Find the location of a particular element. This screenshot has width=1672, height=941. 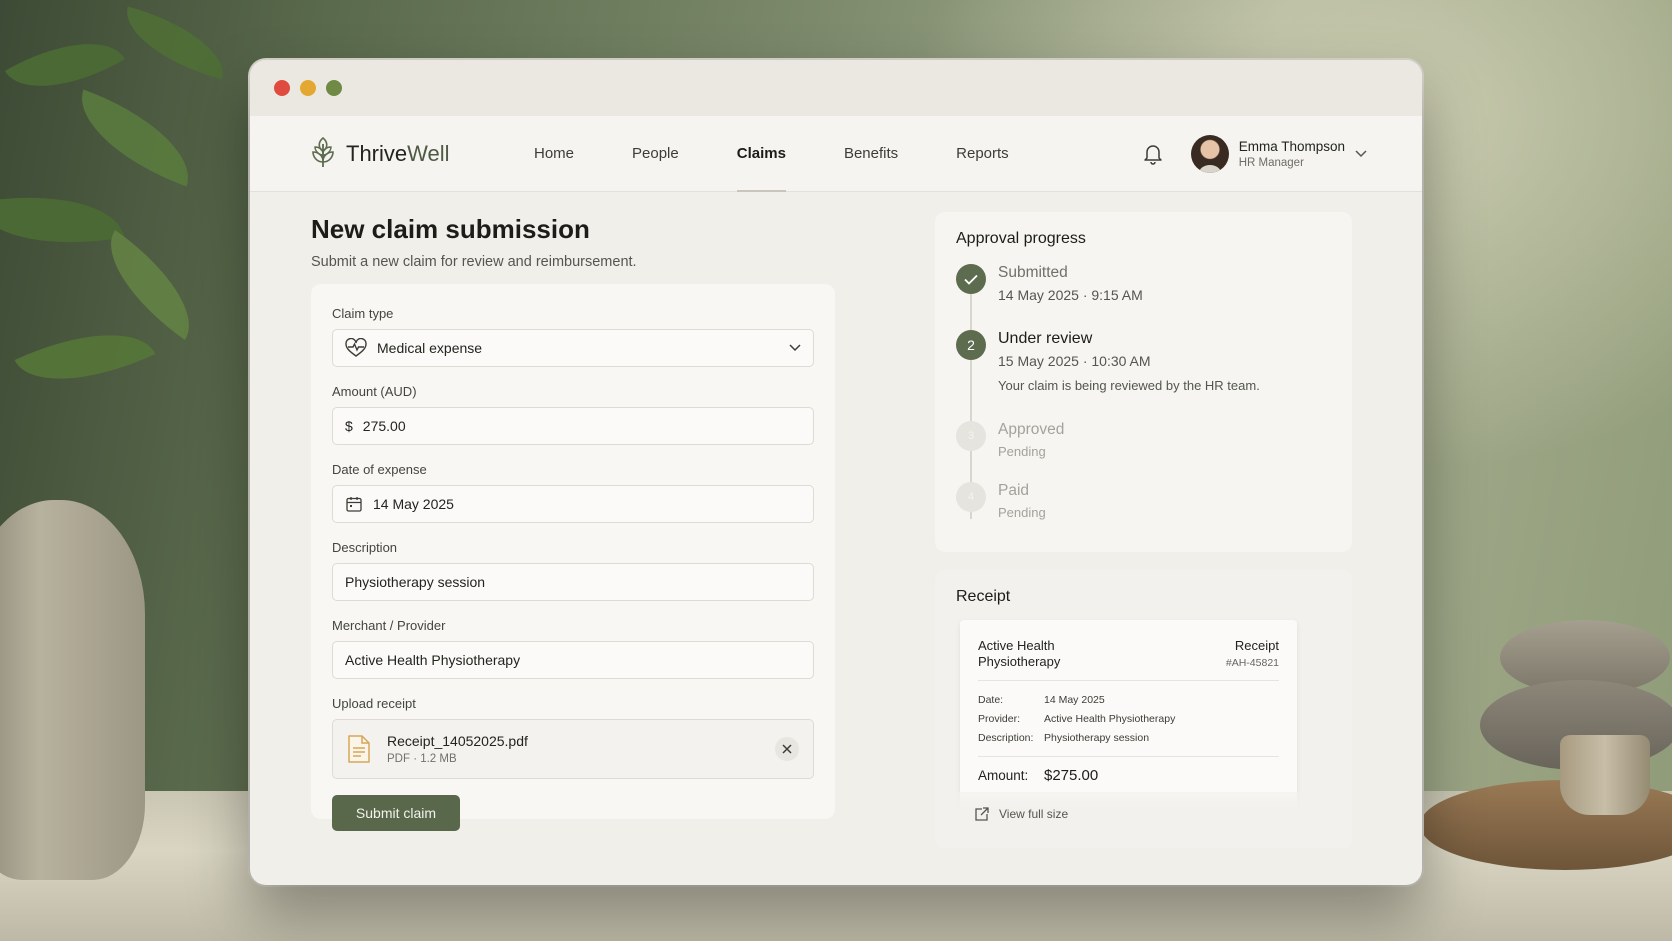

file-details: Receipt_14052025.pdf PDF · 1.2 MB is located at coordinates (457, 749).